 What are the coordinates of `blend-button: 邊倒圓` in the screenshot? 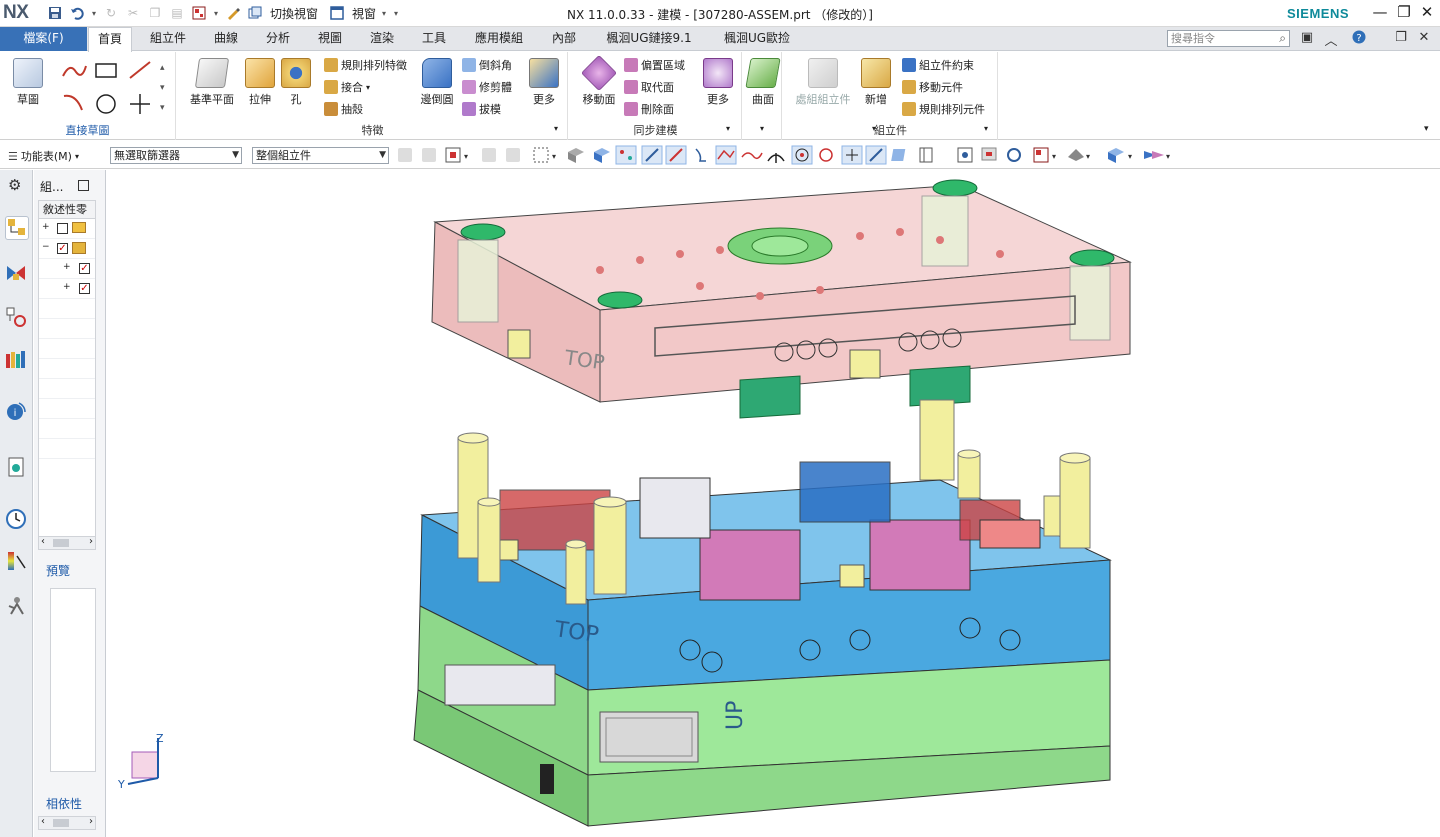 It's located at (437, 80).